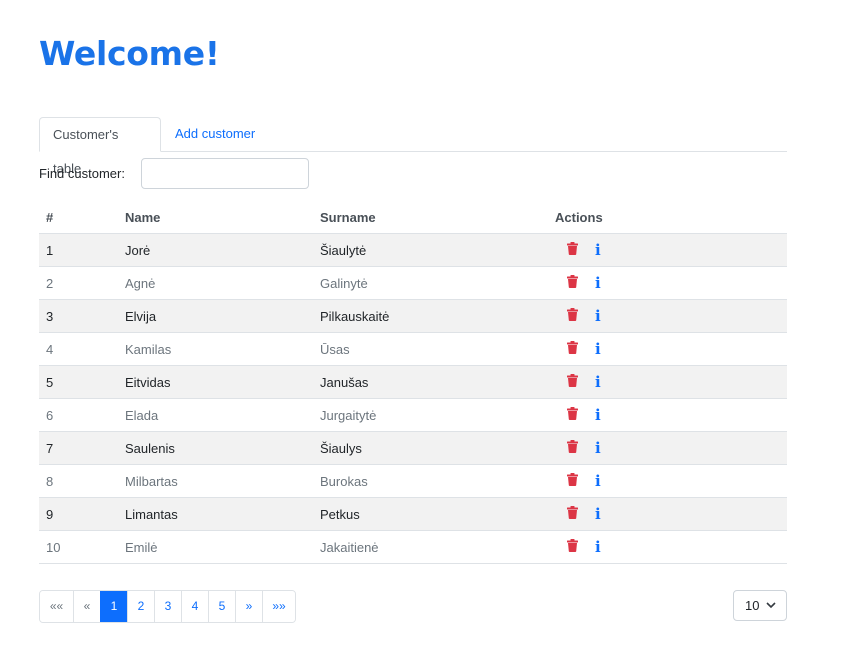  Describe the element at coordinates (430, 448) in the screenshot. I see `row-surname: Šiaulys` at that location.